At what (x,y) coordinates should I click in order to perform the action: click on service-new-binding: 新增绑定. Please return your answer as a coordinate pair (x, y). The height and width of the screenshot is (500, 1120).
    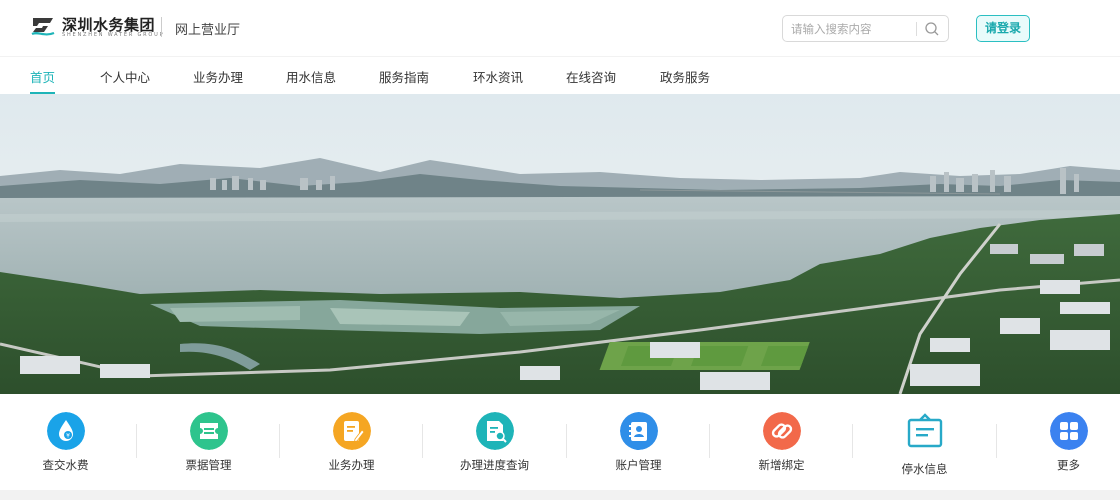
    Looking at the image, I should click on (781, 442).